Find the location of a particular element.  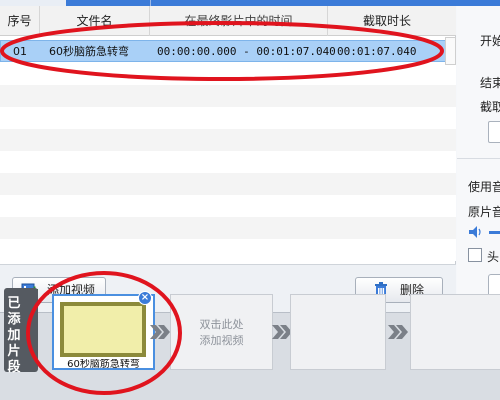

placeholder-line2: 添加视频 is located at coordinates (221, 340).